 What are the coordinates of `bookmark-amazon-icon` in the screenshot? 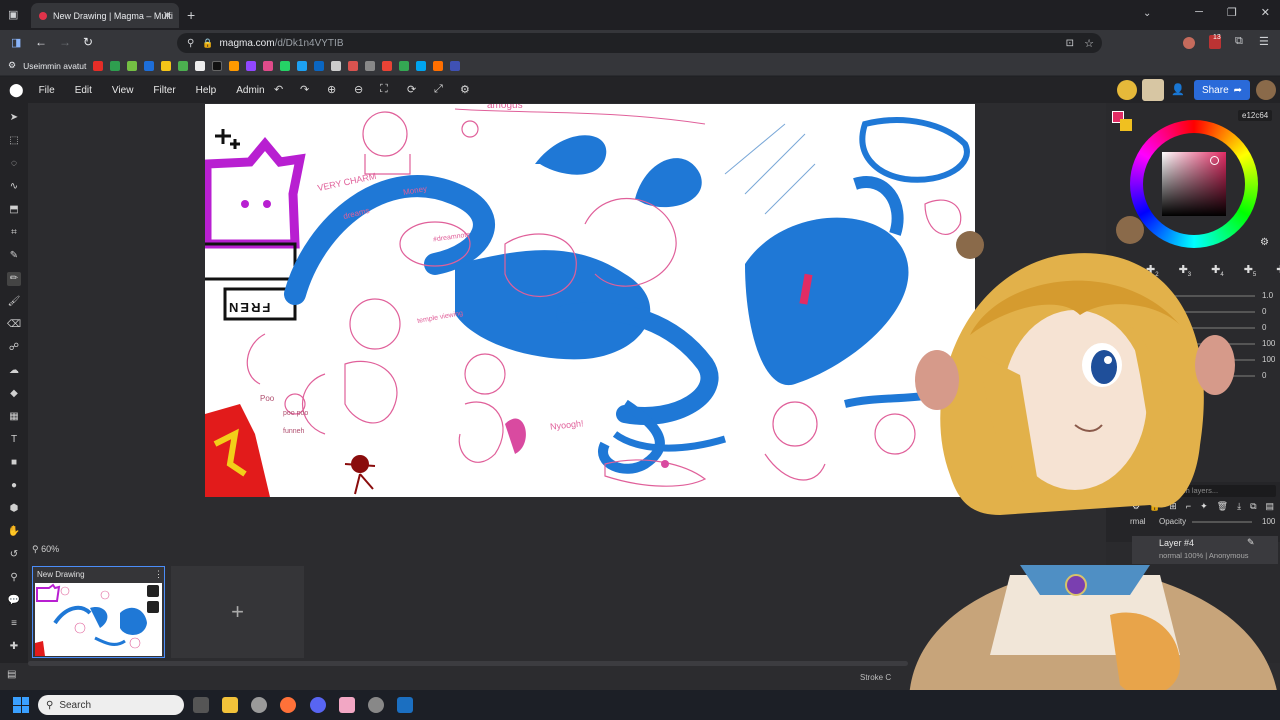 It's located at (234, 65).